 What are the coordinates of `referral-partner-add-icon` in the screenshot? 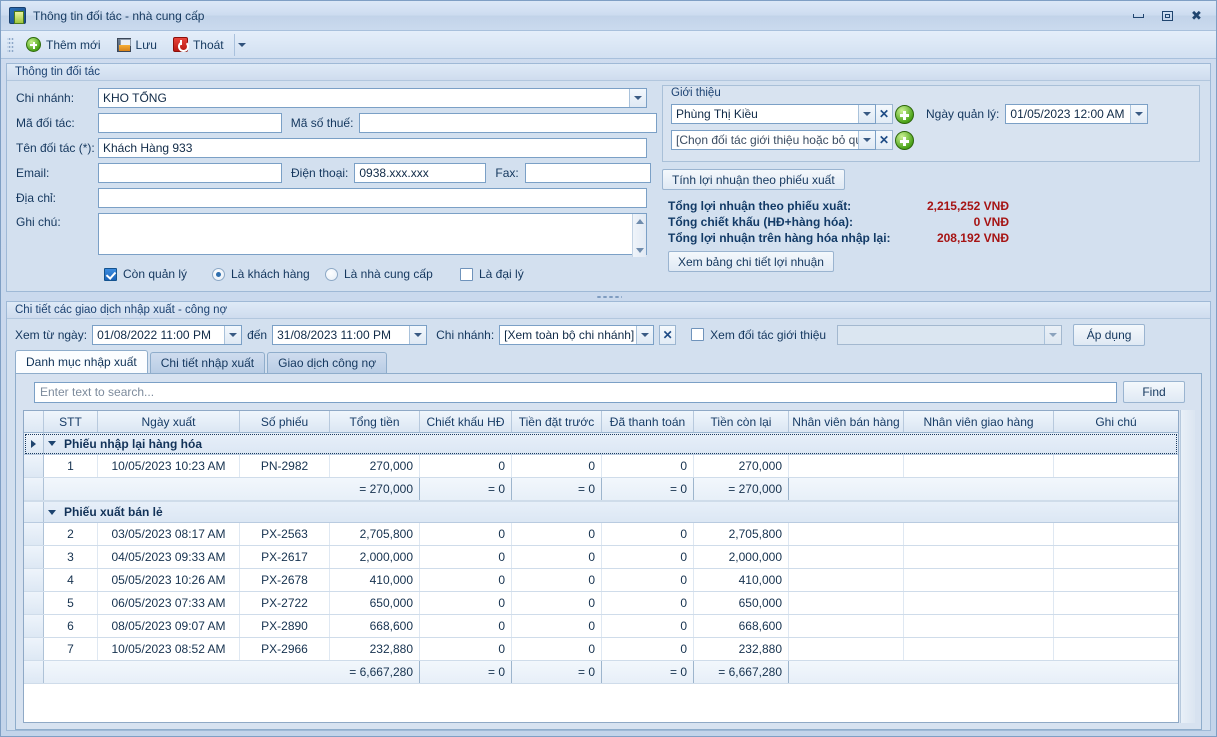 It's located at (904, 140).